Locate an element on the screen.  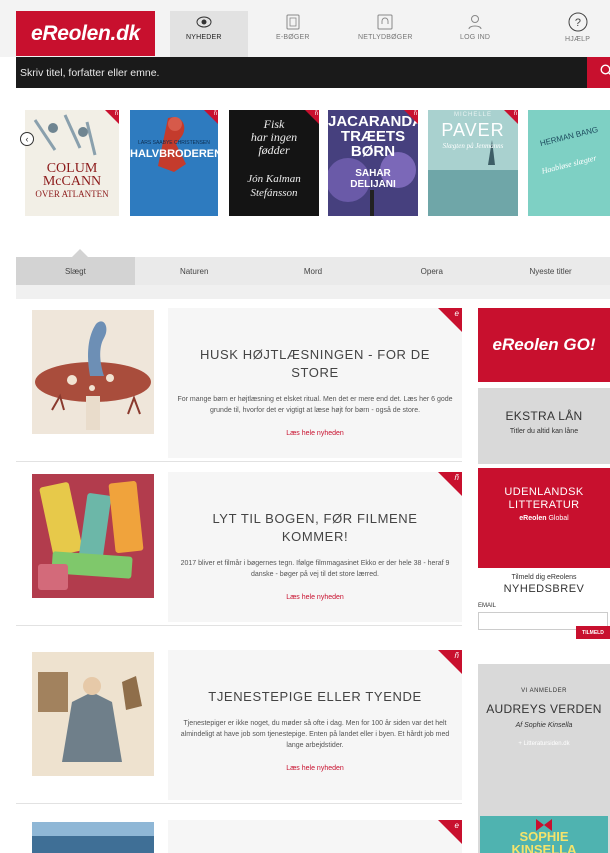
tab-mord: Mord is located at coordinates (313, 271).